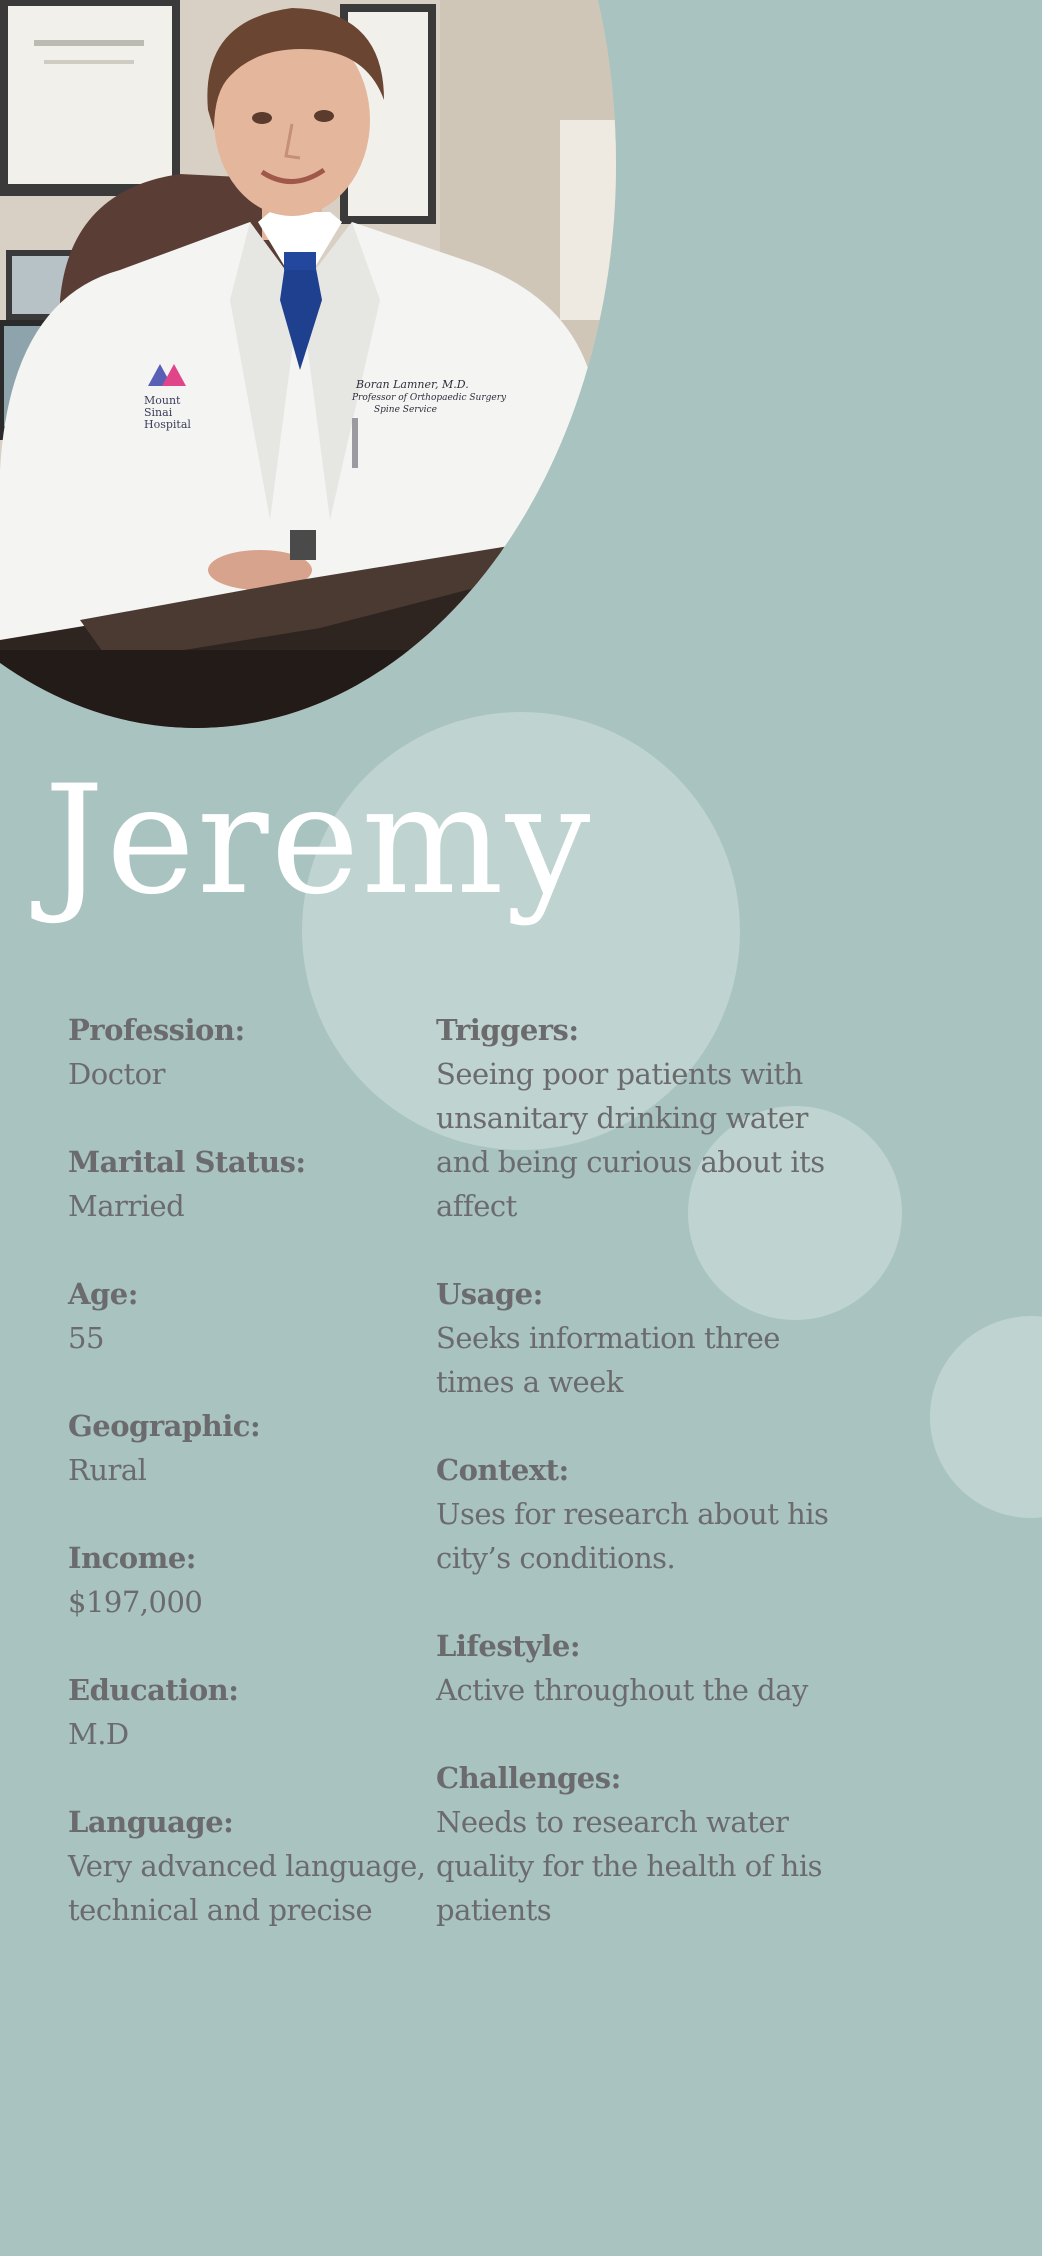  I want to click on field-label: Age:, so click(103, 1294).